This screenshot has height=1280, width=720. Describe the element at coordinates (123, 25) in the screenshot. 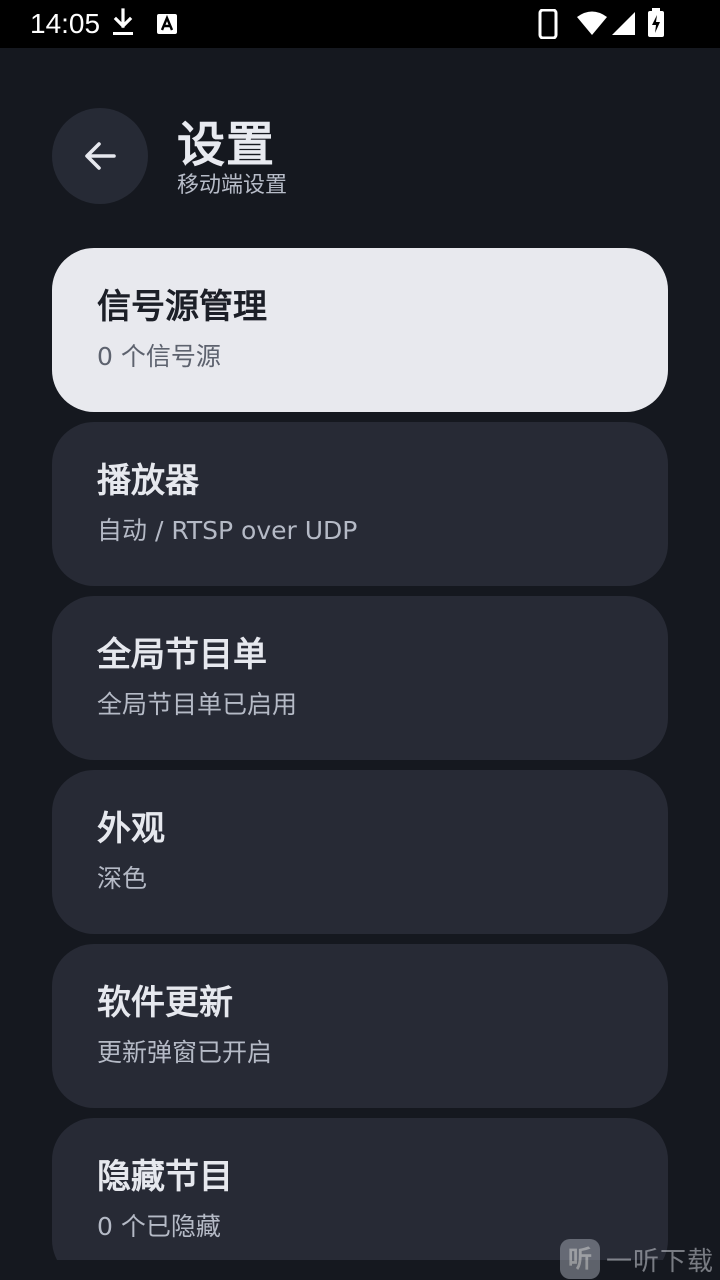

I see `download-icon` at that location.